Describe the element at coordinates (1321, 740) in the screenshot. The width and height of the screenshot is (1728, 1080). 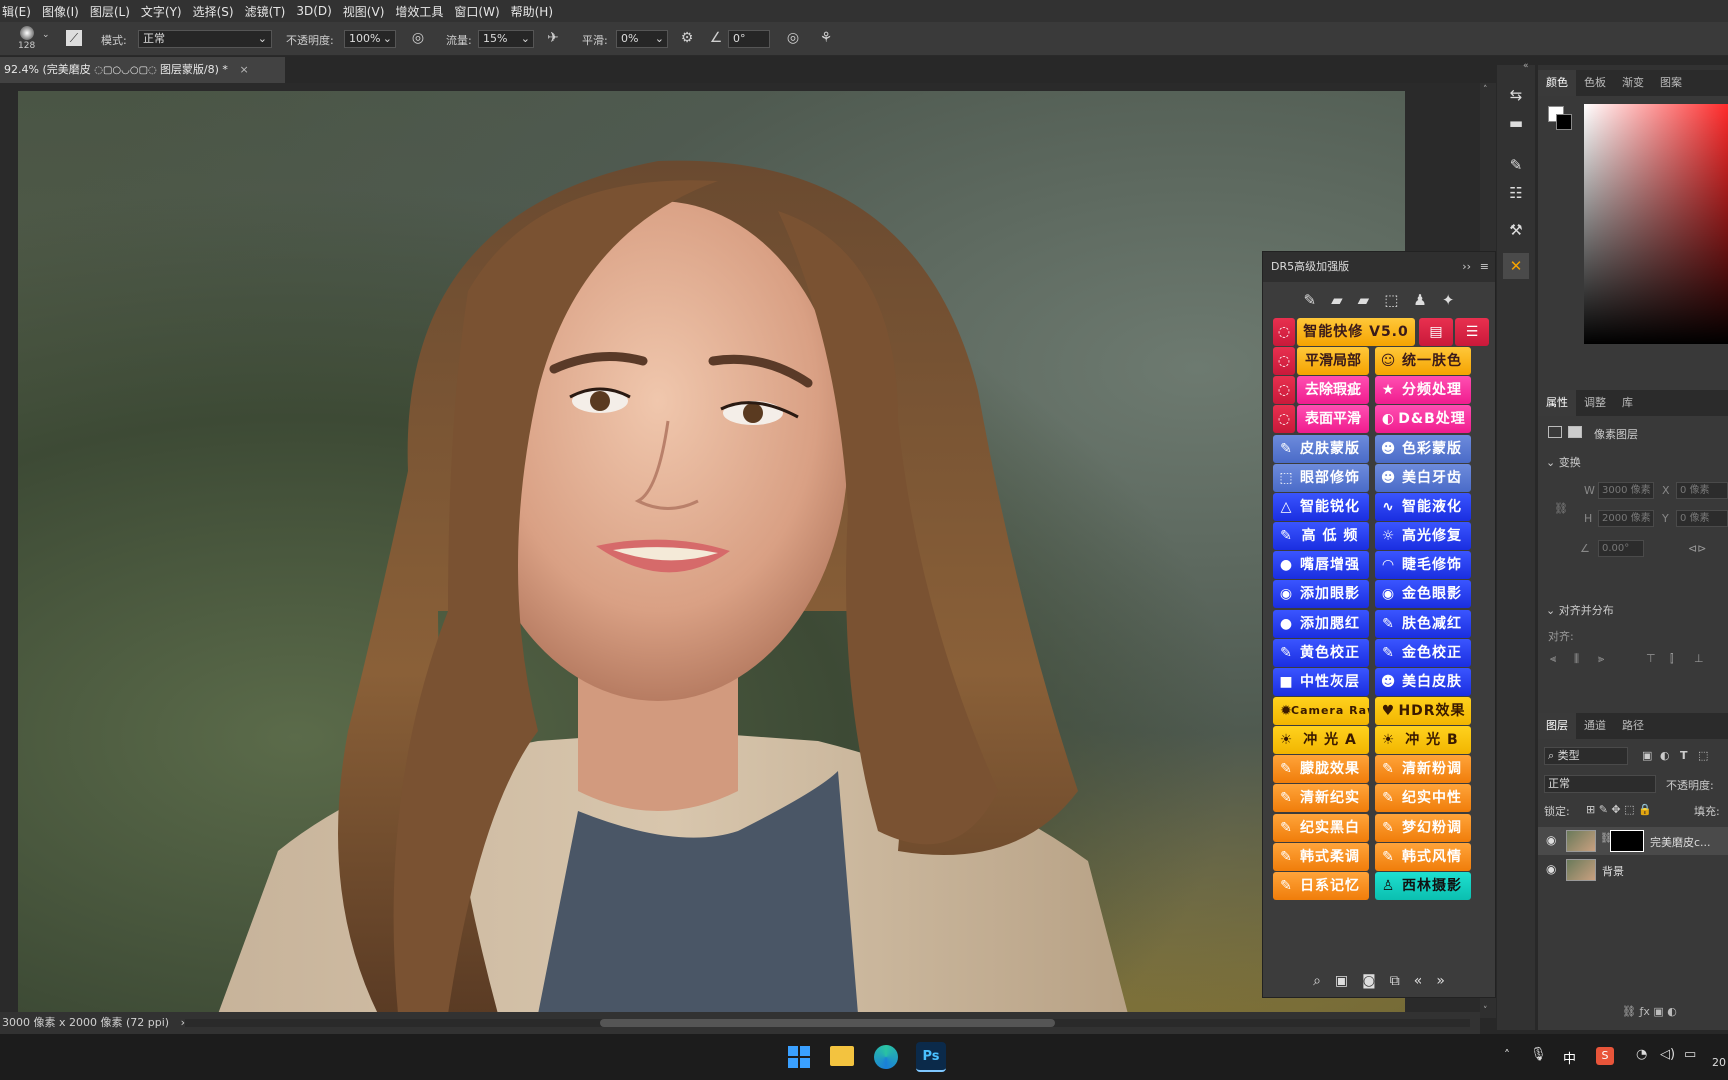
I see `dr5-button: ☀ 冲 光 A` at that location.